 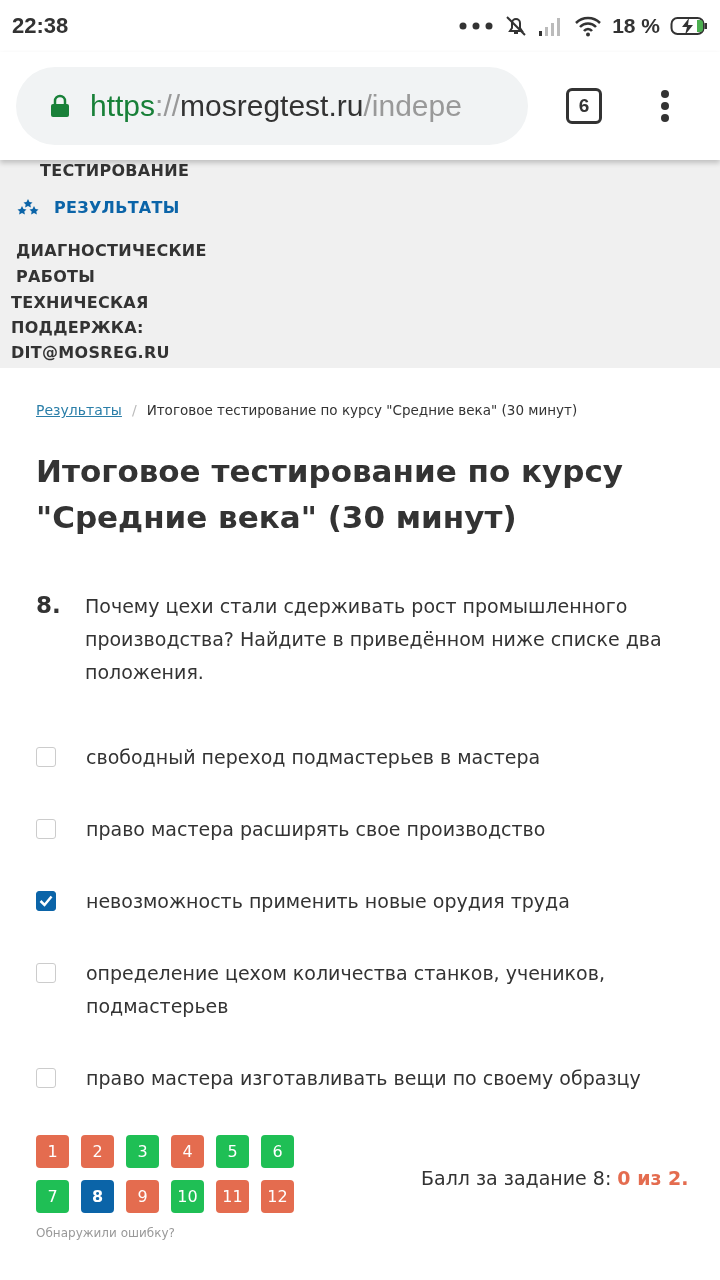 What do you see at coordinates (79, 410) in the screenshot?
I see `breadcrumb-link: Результаты` at bounding box center [79, 410].